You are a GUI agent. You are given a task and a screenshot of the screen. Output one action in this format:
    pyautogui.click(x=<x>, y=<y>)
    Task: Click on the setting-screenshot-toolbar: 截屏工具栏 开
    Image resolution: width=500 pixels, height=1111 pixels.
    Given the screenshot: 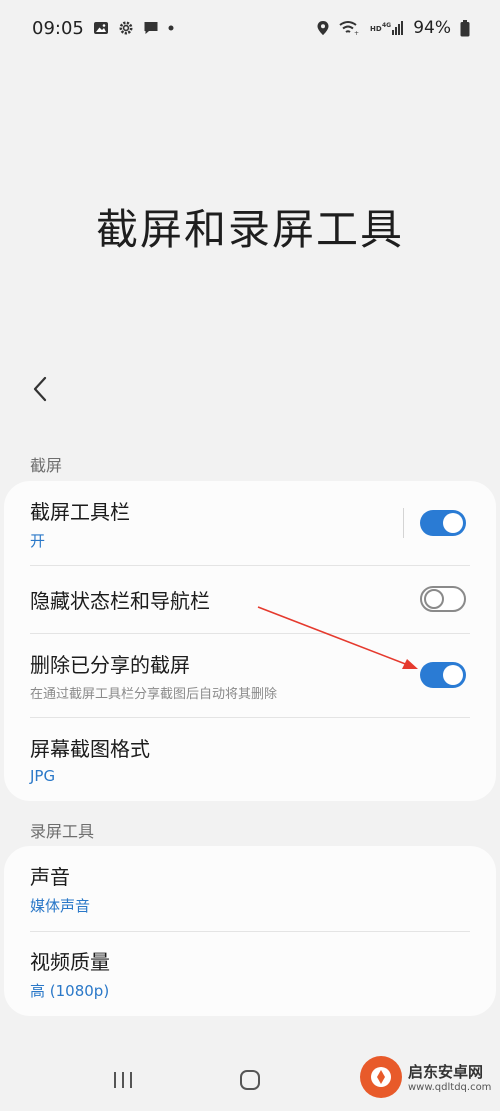 What is the action you would take?
    pyautogui.click(x=250, y=523)
    